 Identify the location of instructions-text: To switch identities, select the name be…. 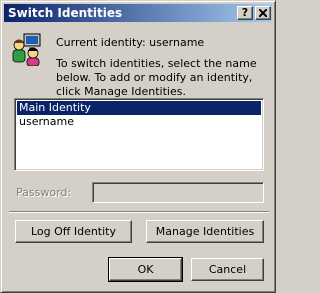
(156, 77).